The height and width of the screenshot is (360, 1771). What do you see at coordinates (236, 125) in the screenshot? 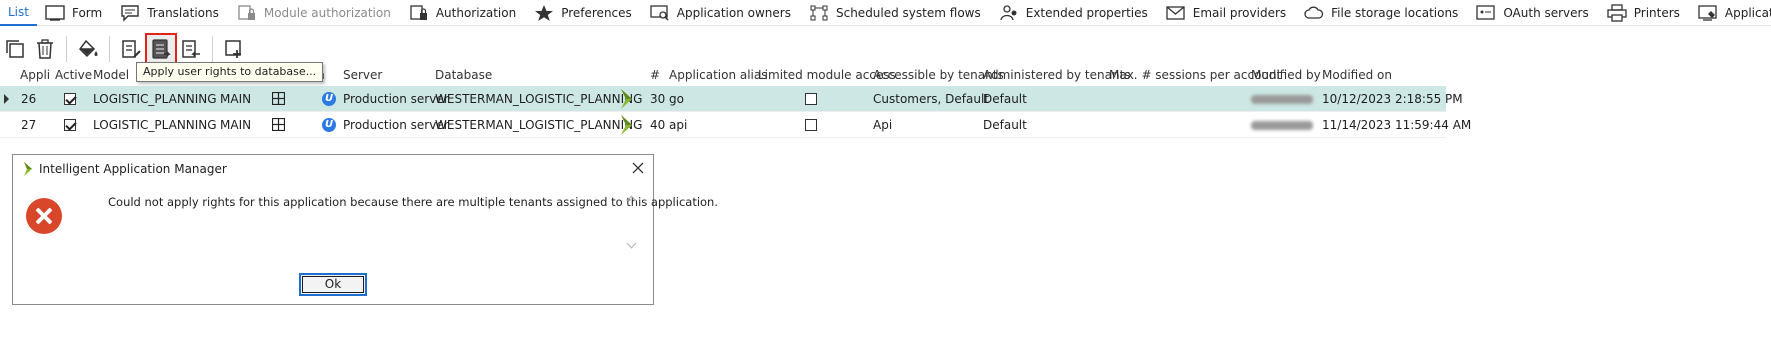
I see `cell-branch: MAIN` at bounding box center [236, 125].